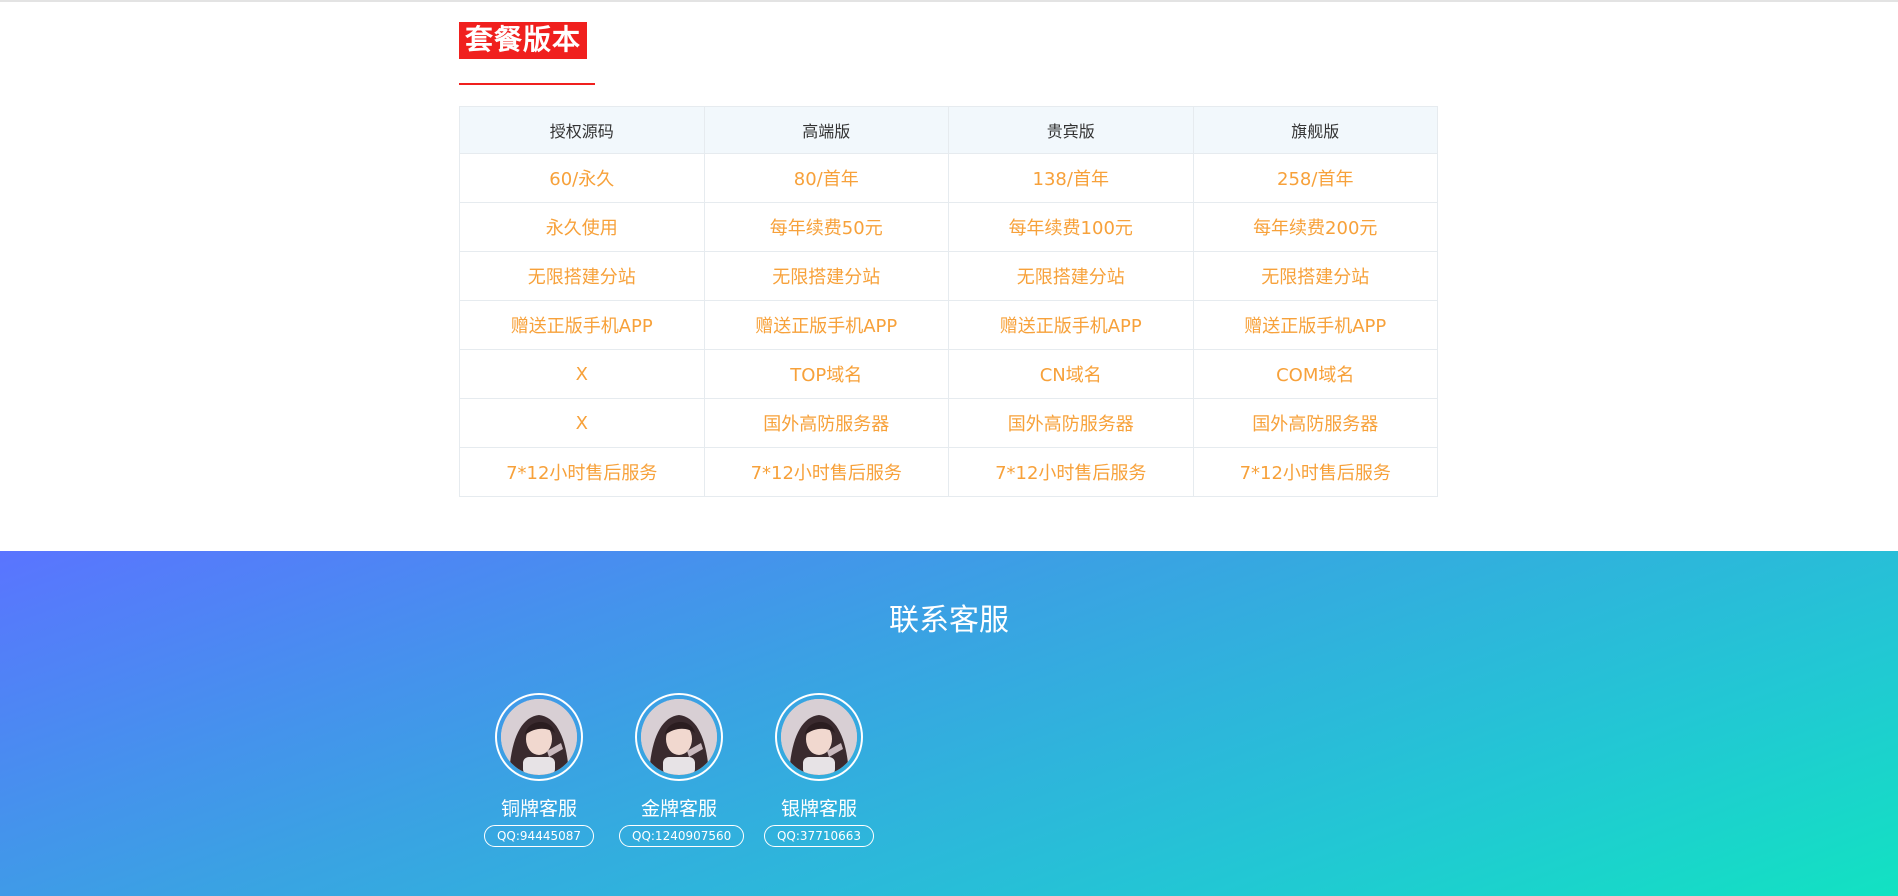  I want to click on table-cell: 60/永久, so click(582, 178).